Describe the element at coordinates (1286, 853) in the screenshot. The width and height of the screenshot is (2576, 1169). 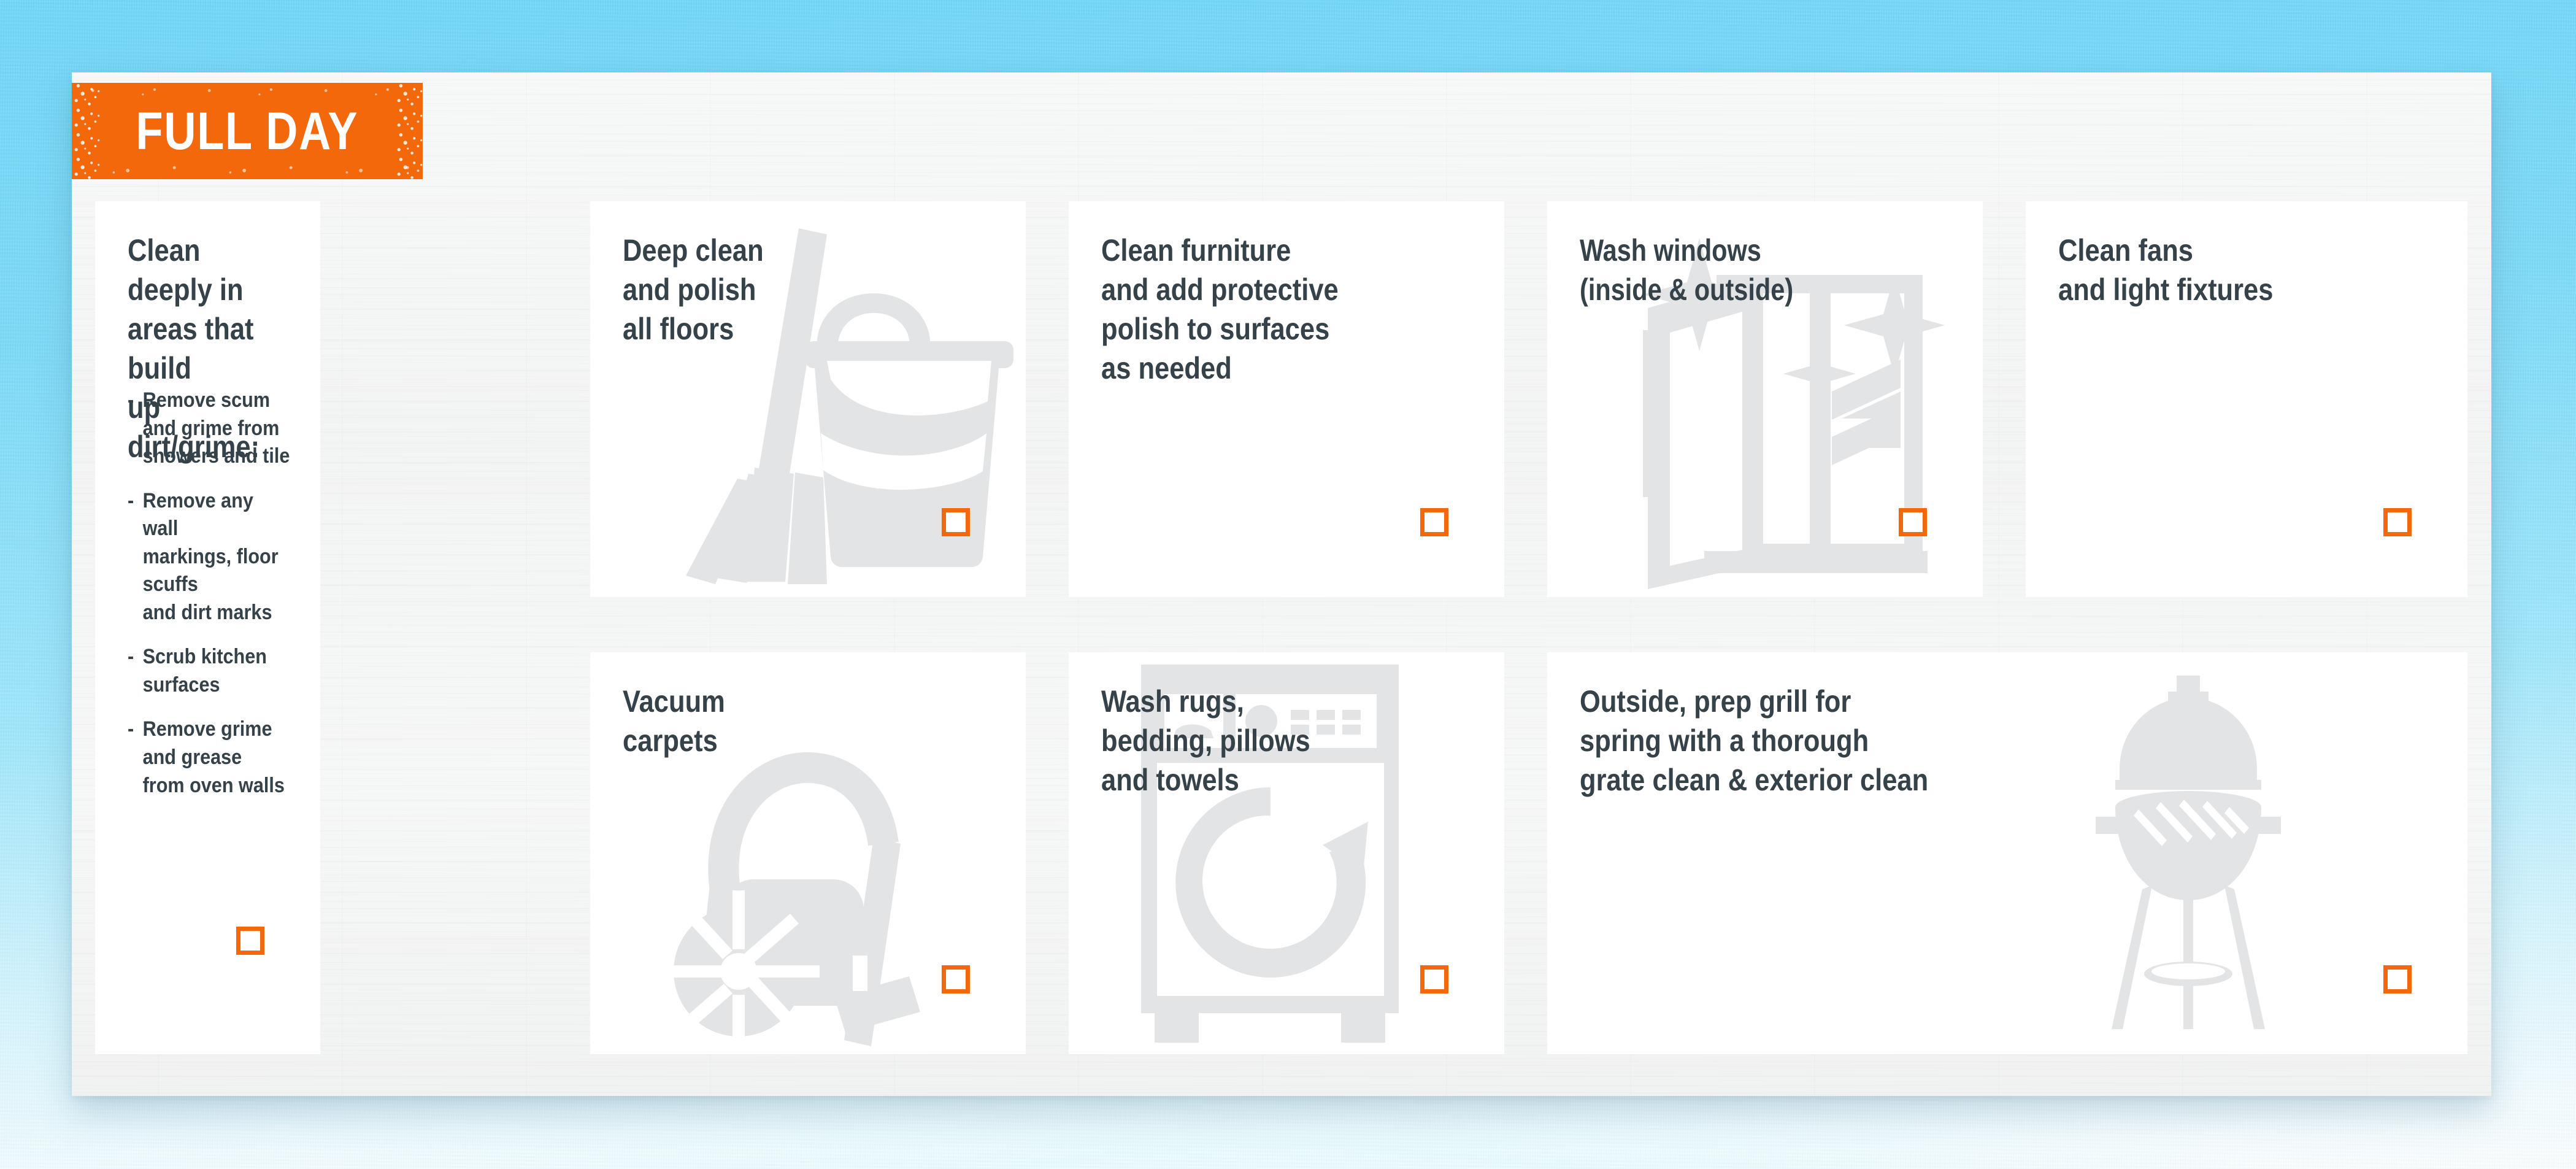
I see `task-card-wash-rugs: Wash rugs, bedding, pillows and towels` at that location.